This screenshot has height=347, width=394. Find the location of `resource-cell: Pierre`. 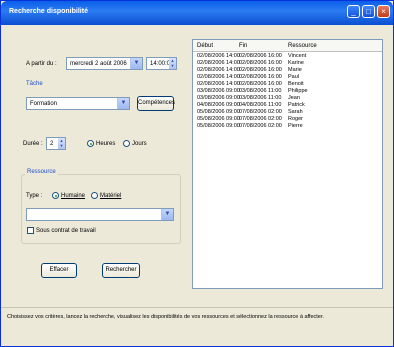

resource-cell: Pierre is located at coordinates (295, 126).